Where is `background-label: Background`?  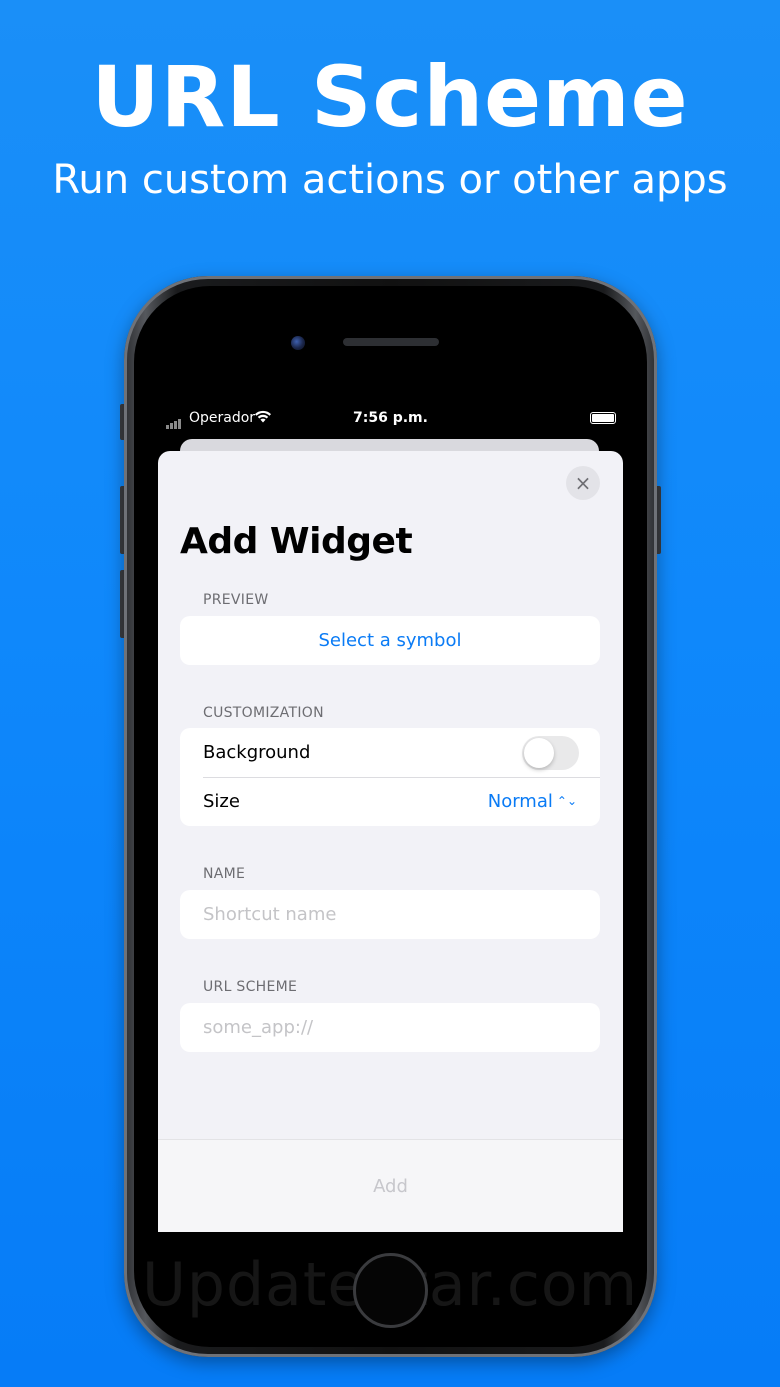
background-label: Background is located at coordinates (257, 752).